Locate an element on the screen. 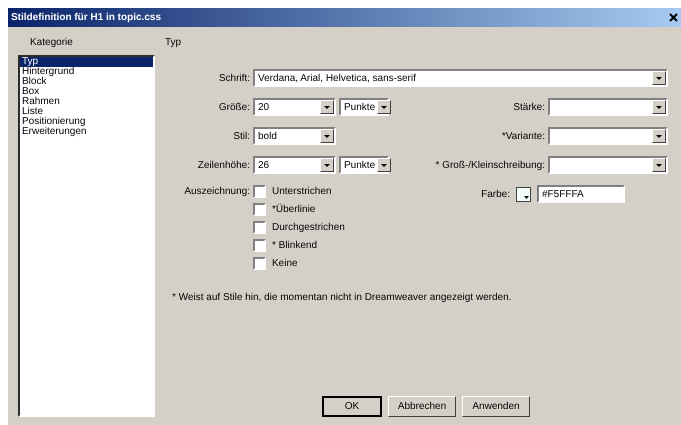  category-item: Erweiterungen is located at coordinates (86, 132).